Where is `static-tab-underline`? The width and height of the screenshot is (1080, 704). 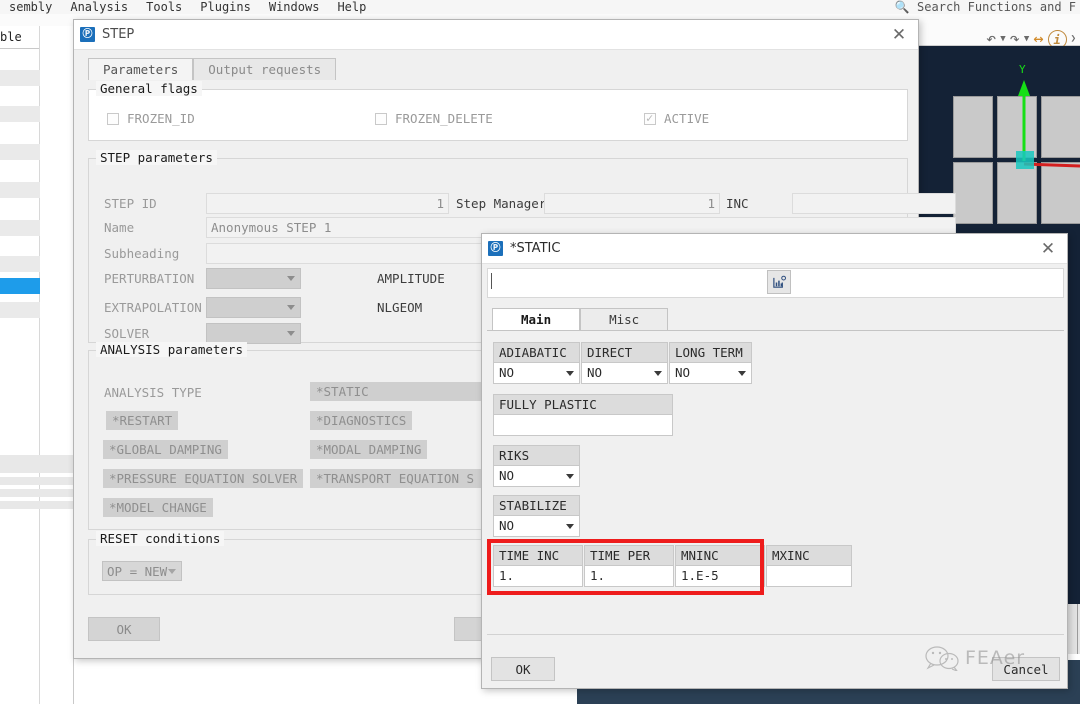
static-tab-underline is located at coordinates (775, 330).